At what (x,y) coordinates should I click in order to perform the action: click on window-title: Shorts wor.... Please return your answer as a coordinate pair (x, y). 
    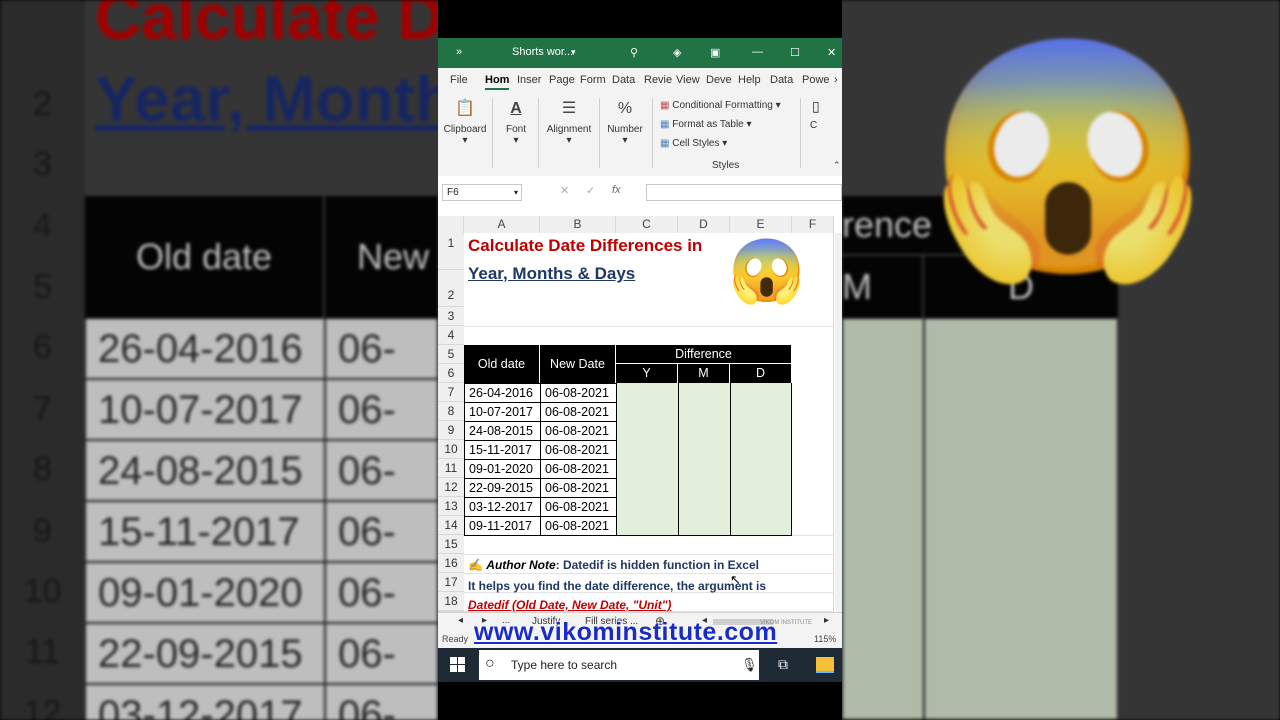
    Looking at the image, I should click on (543, 52).